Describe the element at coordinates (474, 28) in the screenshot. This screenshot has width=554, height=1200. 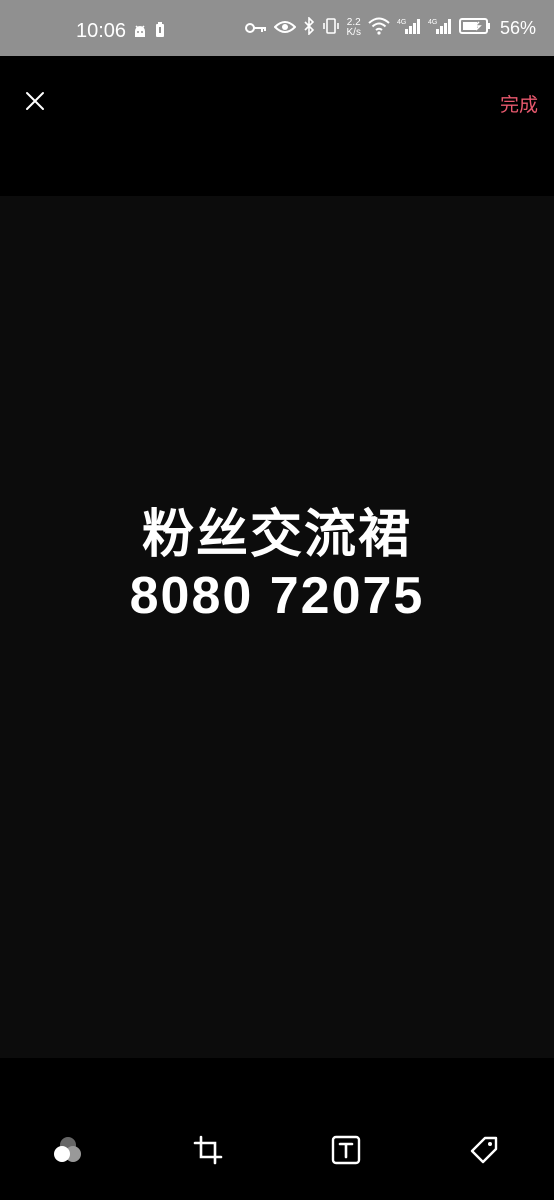
I see `battery-icon` at that location.